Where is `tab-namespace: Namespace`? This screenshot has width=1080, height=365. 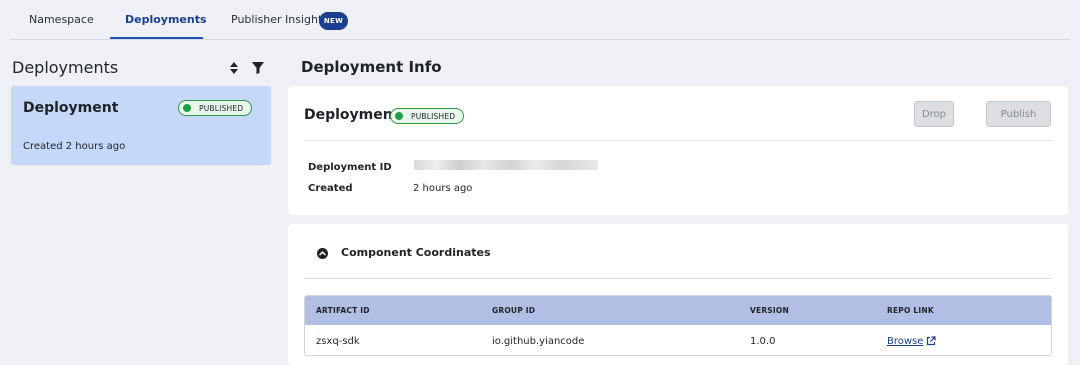
tab-namespace: Namespace is located at coordinates (61, 19).